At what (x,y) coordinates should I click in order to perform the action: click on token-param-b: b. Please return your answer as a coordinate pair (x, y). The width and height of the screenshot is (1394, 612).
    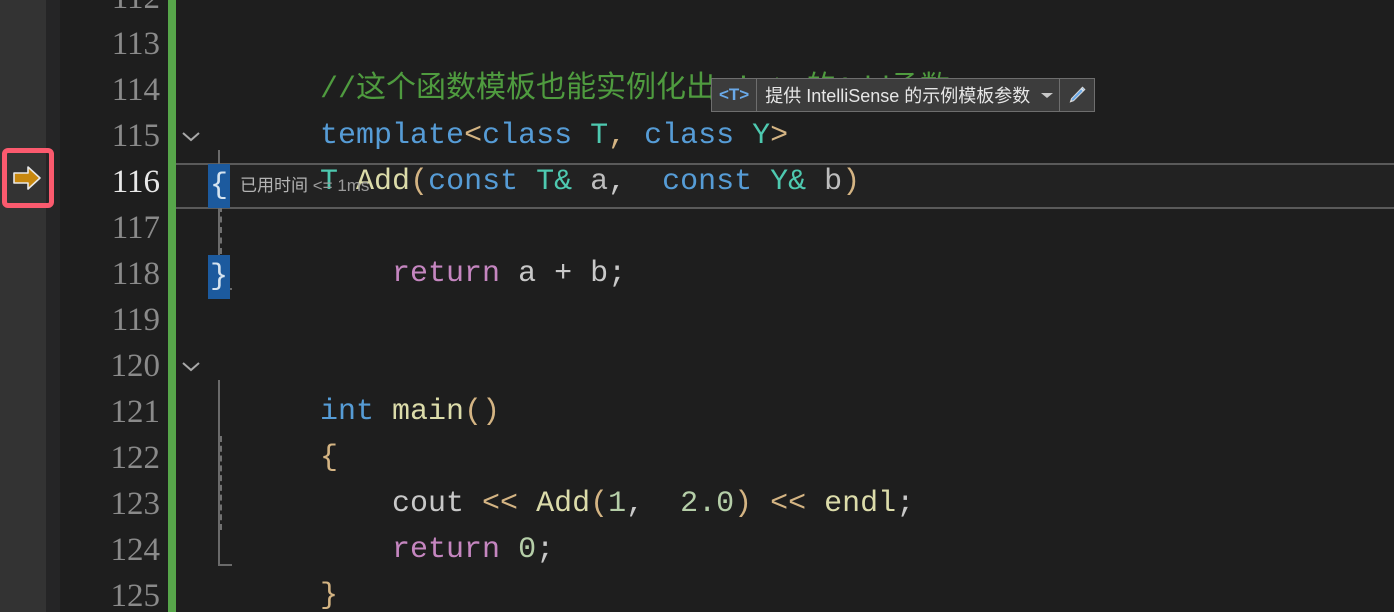
    Looking at the image, I should click on (824, 182).